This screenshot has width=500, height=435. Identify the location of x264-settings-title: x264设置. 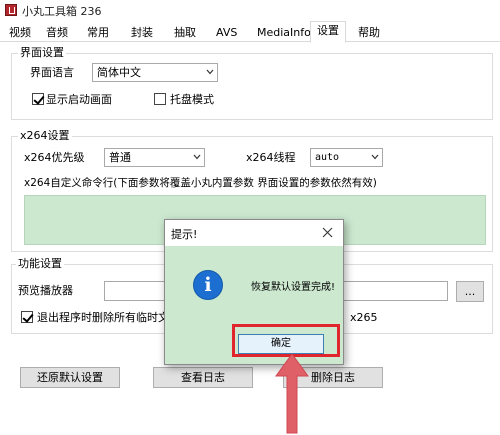
(45, 136).